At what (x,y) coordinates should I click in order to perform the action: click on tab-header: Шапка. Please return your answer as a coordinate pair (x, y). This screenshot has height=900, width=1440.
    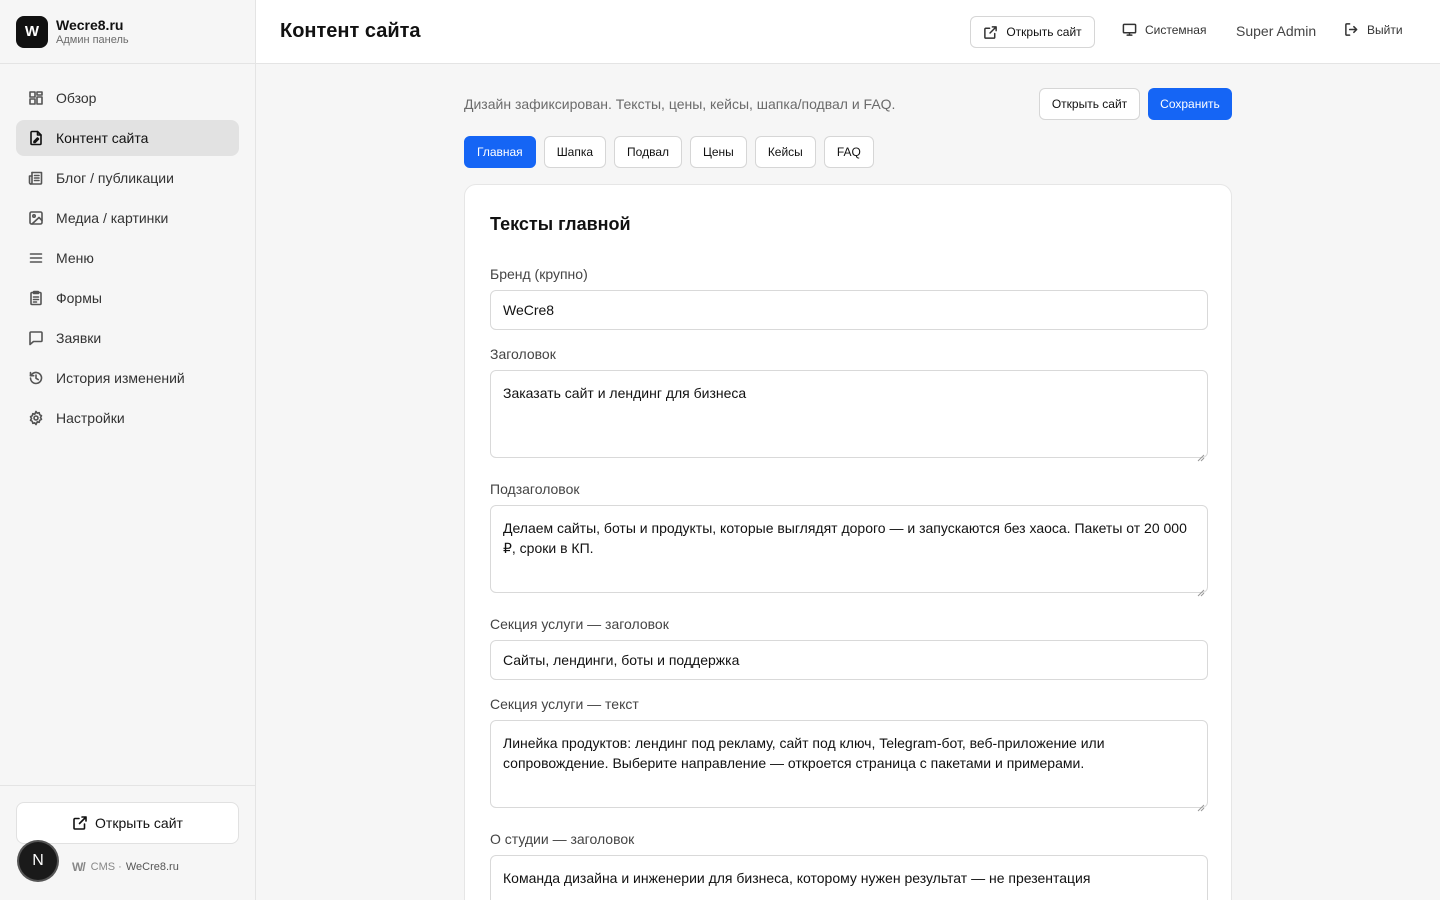
    Looking at the image, I should click on (575, 152).